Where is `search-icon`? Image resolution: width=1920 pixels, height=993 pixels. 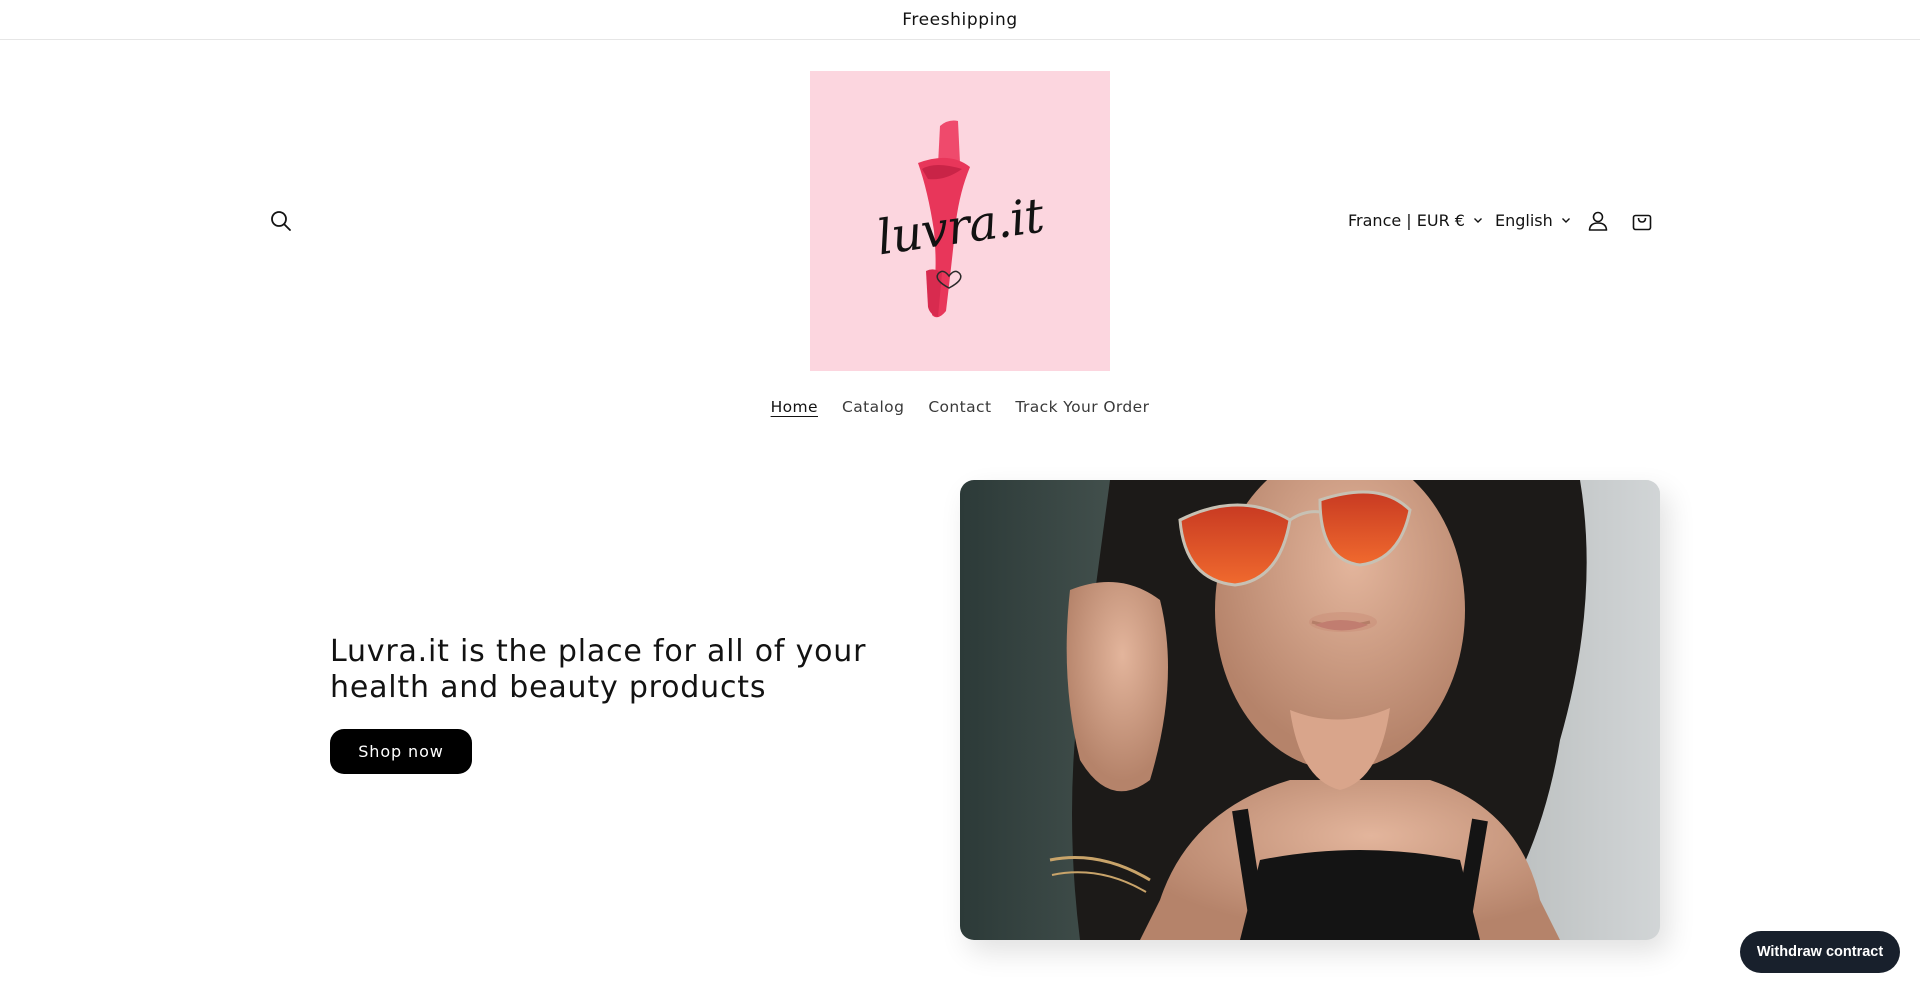
search-icon is located at coordinates (281, 221).